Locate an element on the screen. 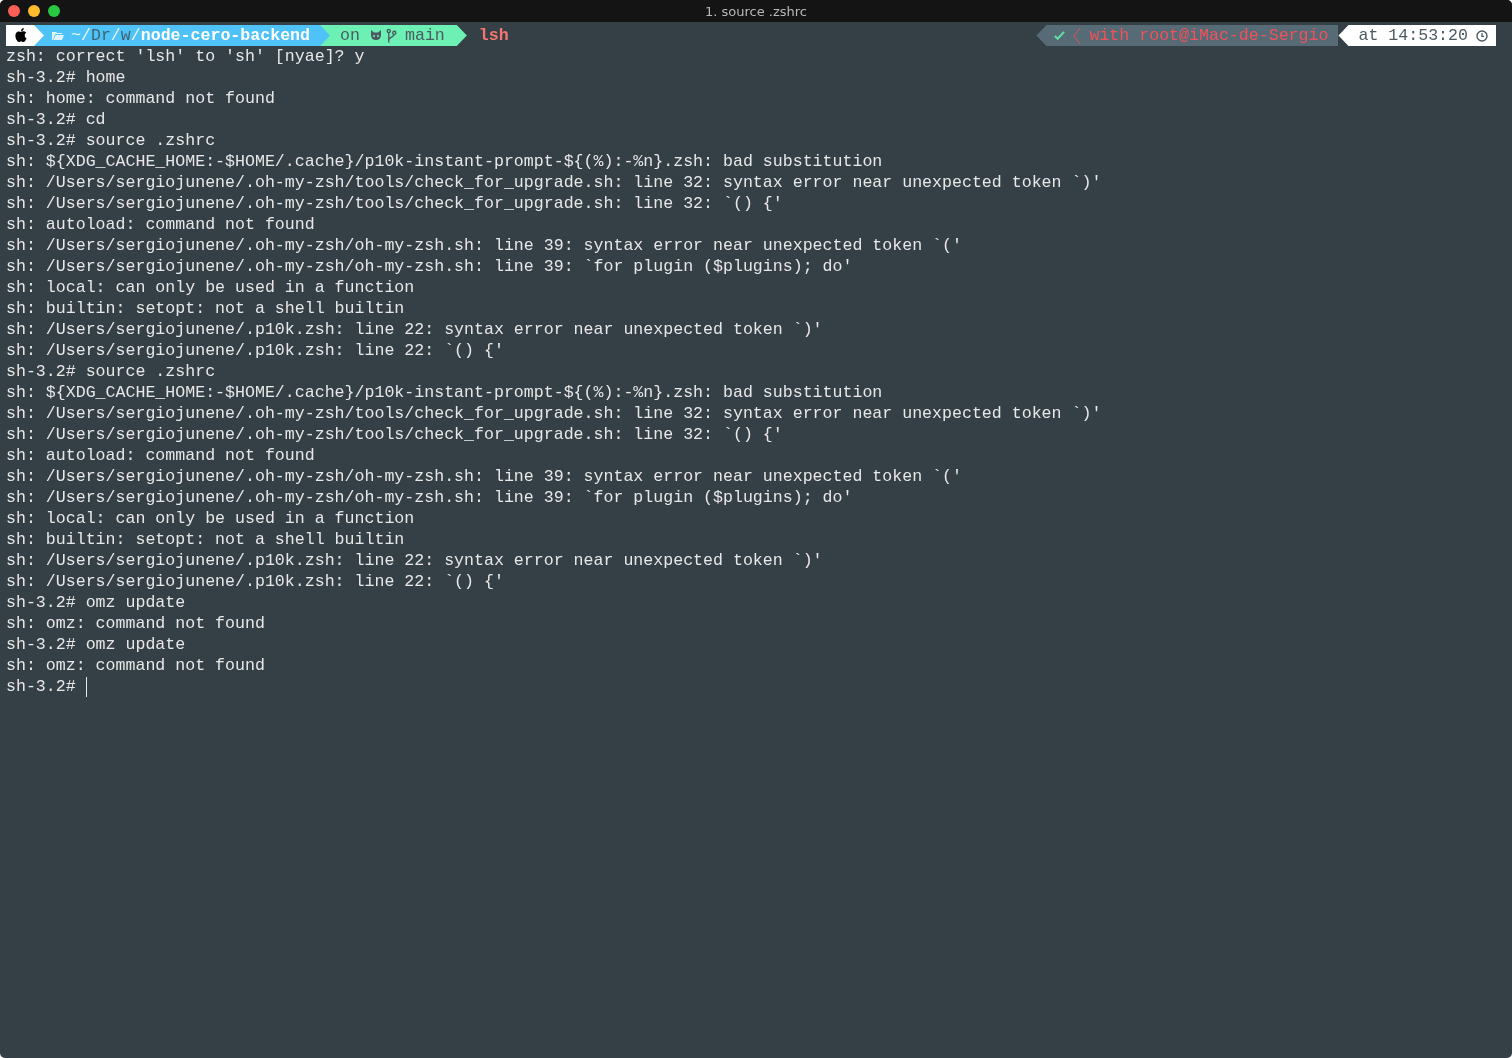 Image resolution: width=1512 pixels, height=1058 pixels. terminal-output-line: sh-3.2# cd is located at coordinates (56, 119).